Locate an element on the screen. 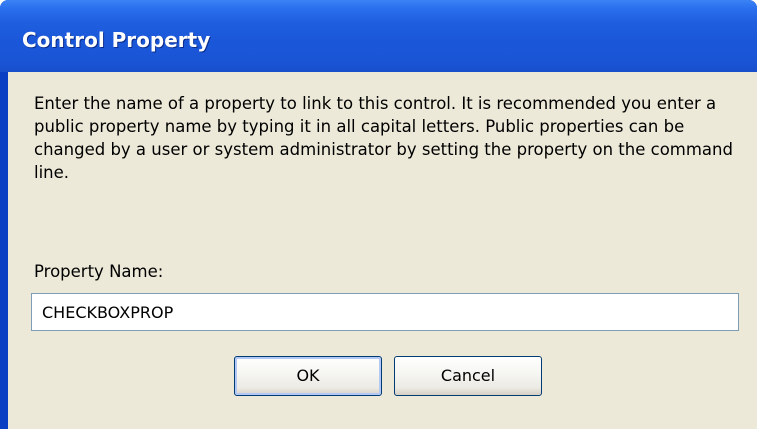  property-name-input is located at coordinates (385, 312).